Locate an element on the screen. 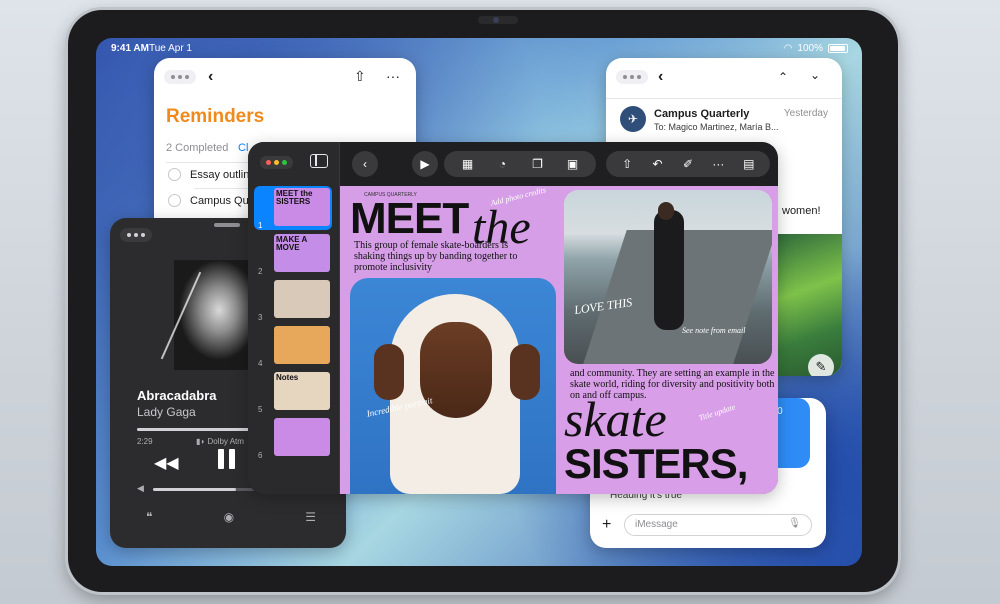  headline-meet: MEET is located at coordinates (409, 219).